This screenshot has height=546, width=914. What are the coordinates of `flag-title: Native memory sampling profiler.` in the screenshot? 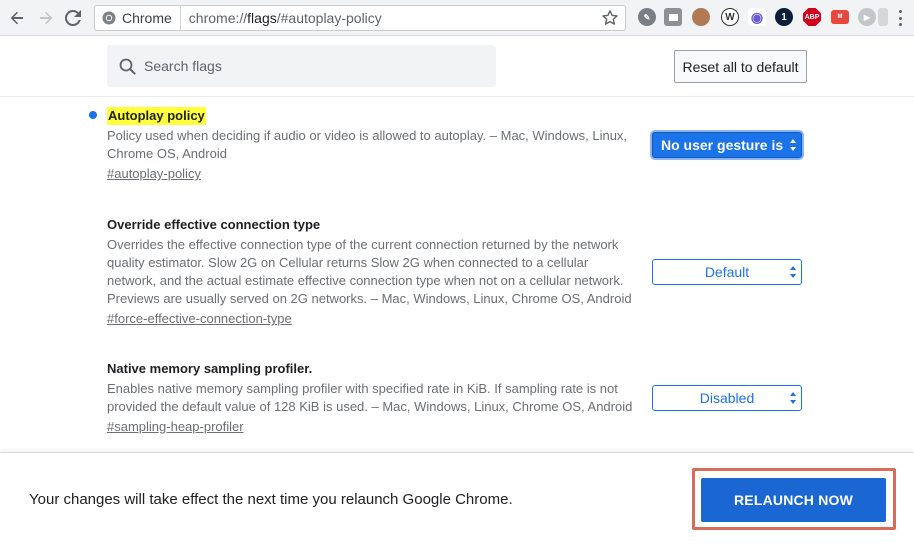 It's located at (210, 368).